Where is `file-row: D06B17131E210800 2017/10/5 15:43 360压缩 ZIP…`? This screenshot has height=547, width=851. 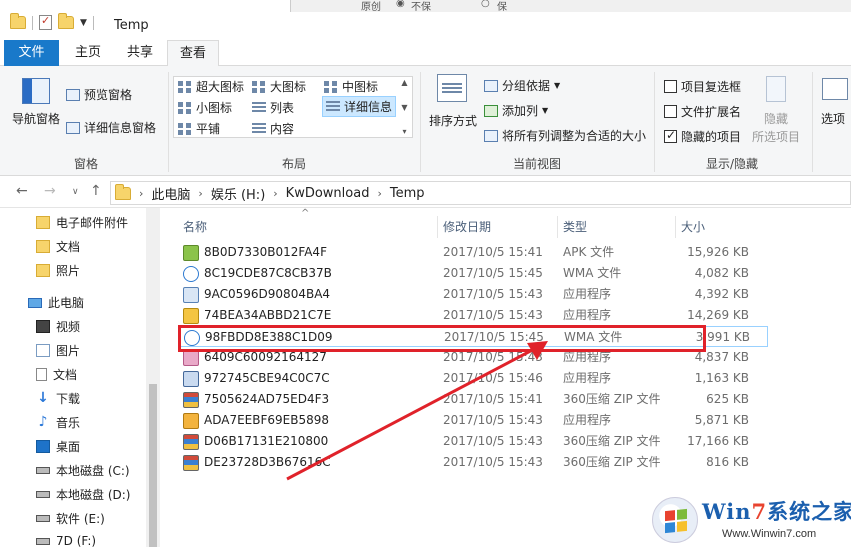
file-row: D06B17131E210800 2017/10/5 15:43 360压缩 ZIP… is located at coordinates (473, 441).